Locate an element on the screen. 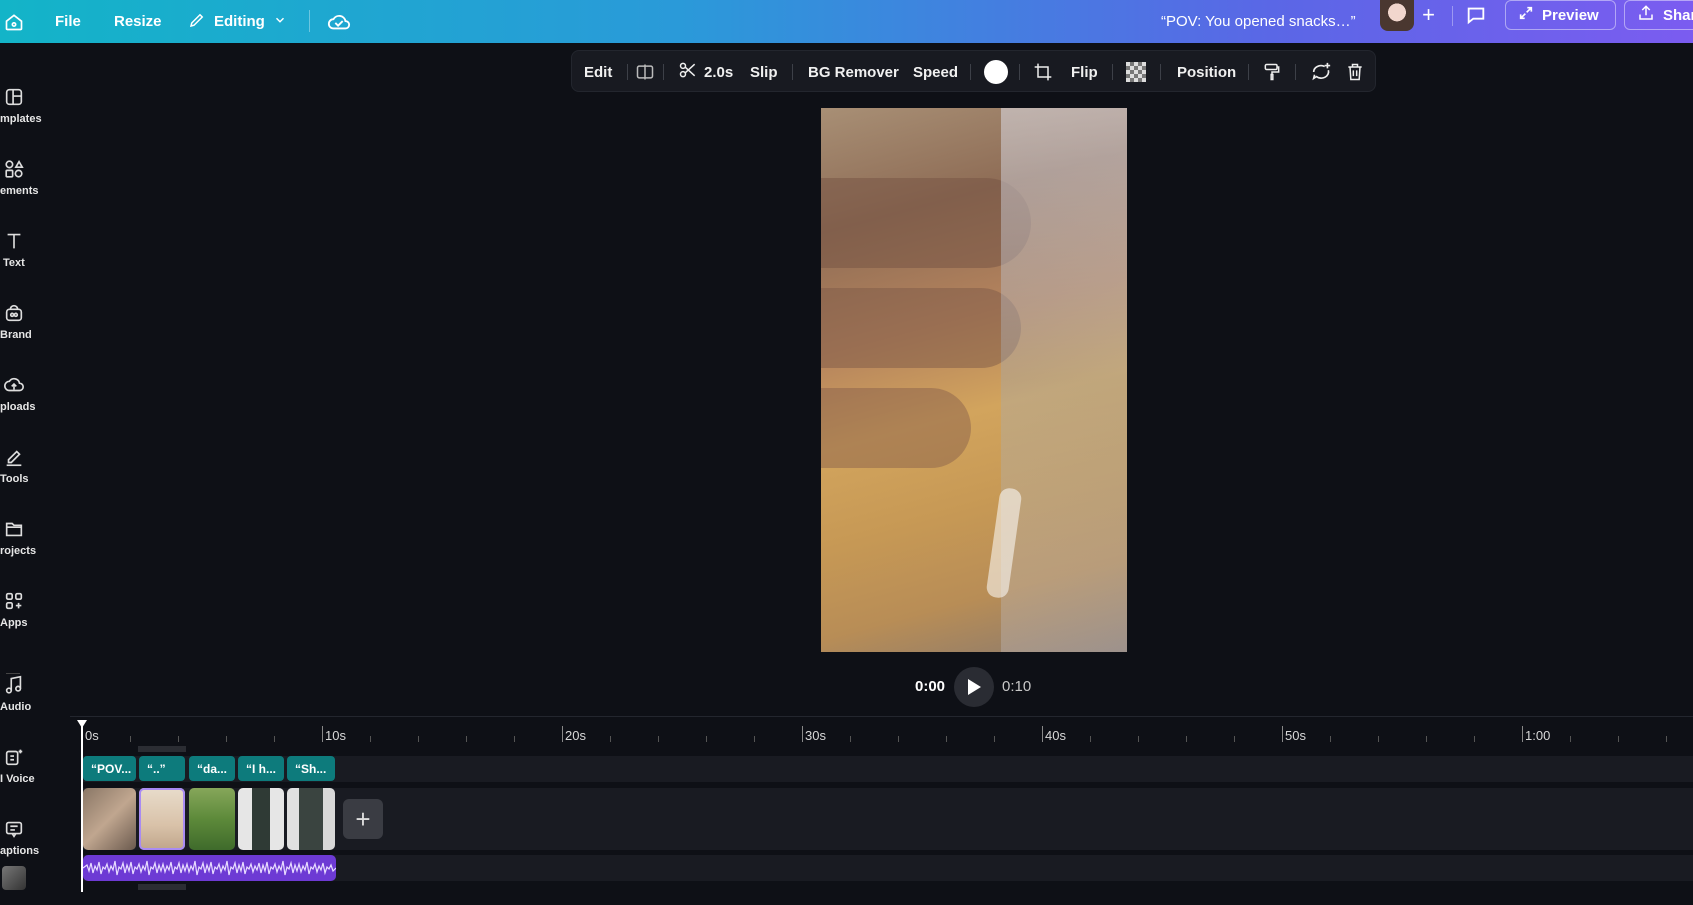 The height and width of the screenshot is (905, 1693). sidebar-item-label: Brand is located at coordinates (16, 335).